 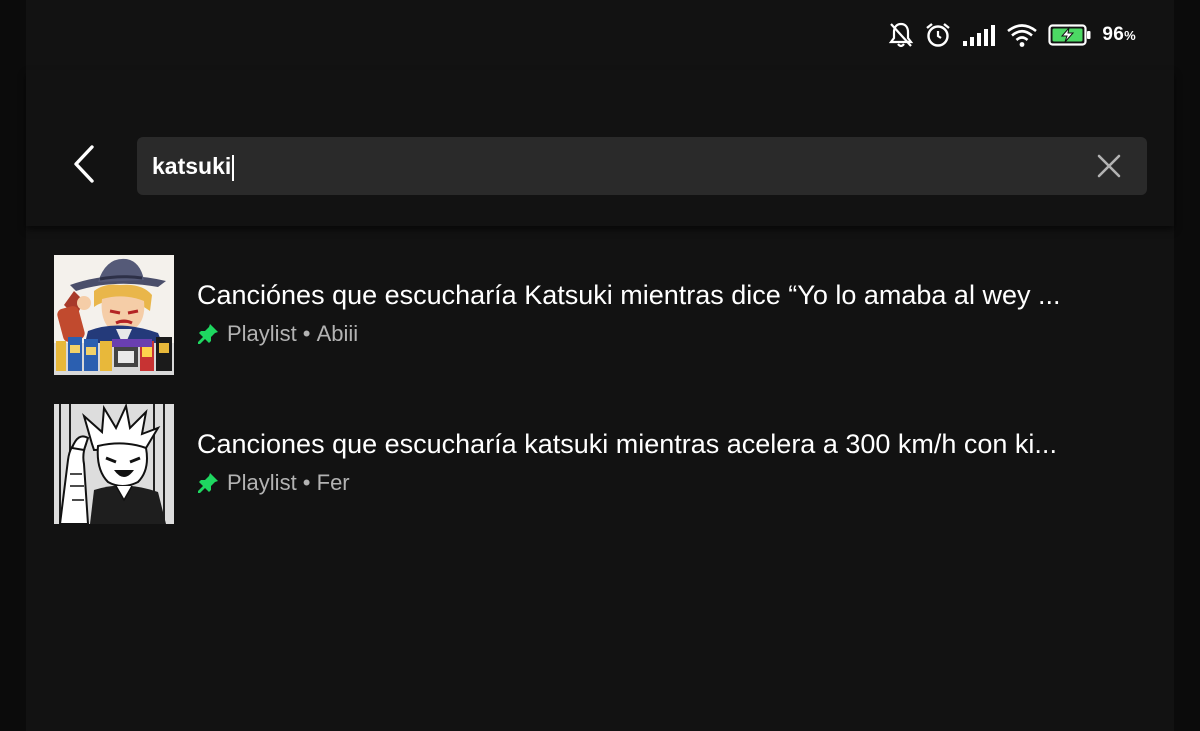 I want to click on battery-charging-icon, so click(x=1069, y=35).